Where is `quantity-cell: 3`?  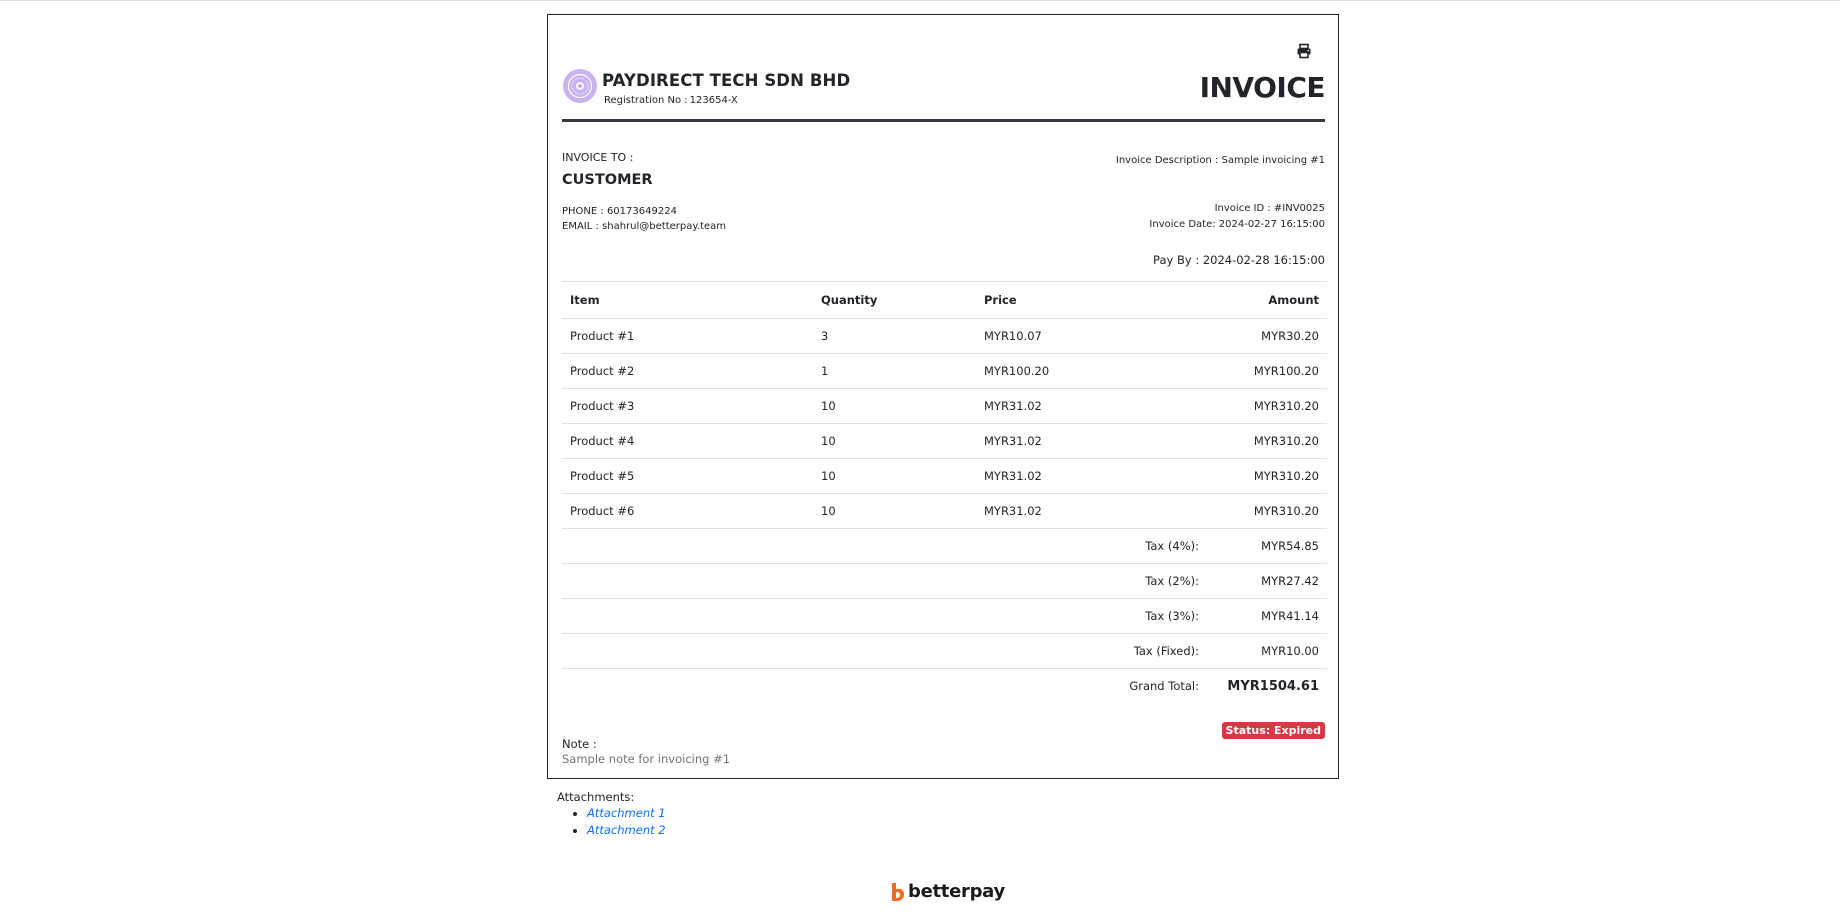 quantity-cell: 3 is located at coordinates (894, 336).